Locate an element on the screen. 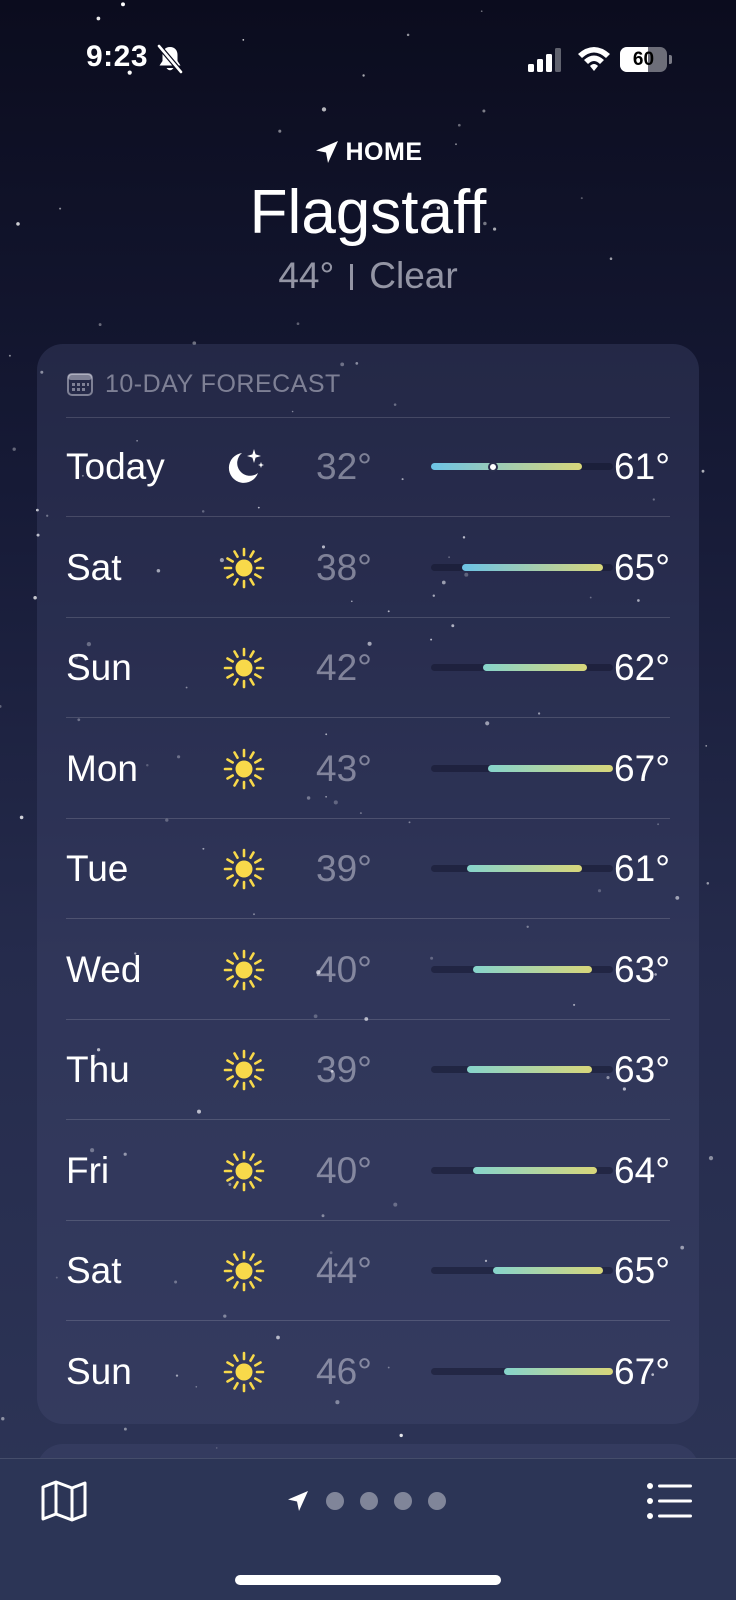 This screenshot has height=1600, width=736. forecast-low: 42° is located at coordinates (344, 667).